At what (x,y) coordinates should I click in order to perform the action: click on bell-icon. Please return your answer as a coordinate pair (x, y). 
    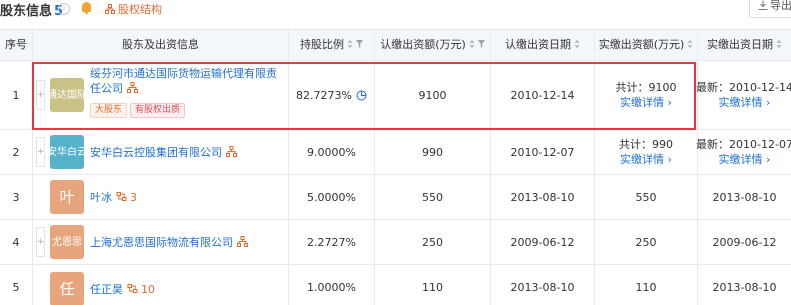
    Looking at the image, I should click on (86, 8).